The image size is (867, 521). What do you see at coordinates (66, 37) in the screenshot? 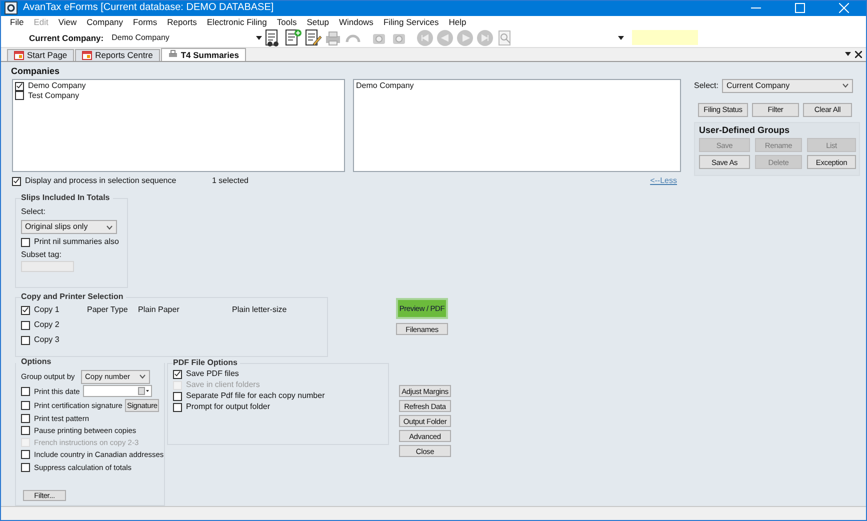
I see `field-label: Current Company:` at bounding box center [66, 37].